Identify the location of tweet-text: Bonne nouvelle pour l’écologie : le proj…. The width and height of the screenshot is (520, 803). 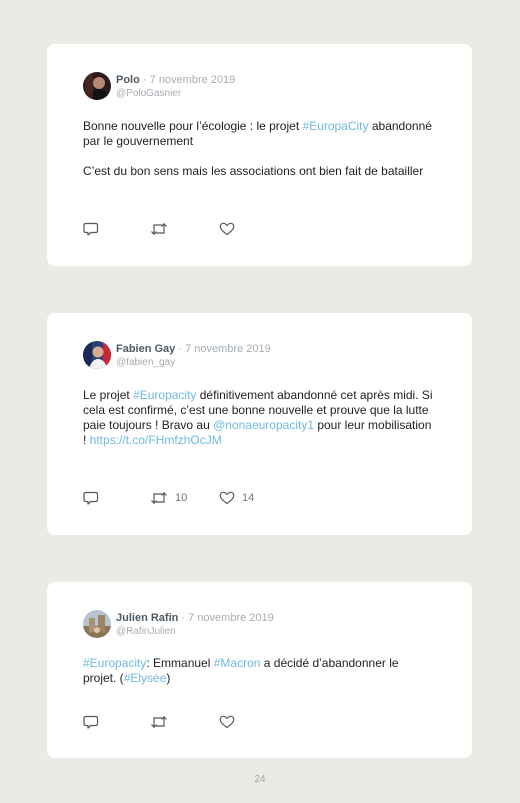
(258, 149).